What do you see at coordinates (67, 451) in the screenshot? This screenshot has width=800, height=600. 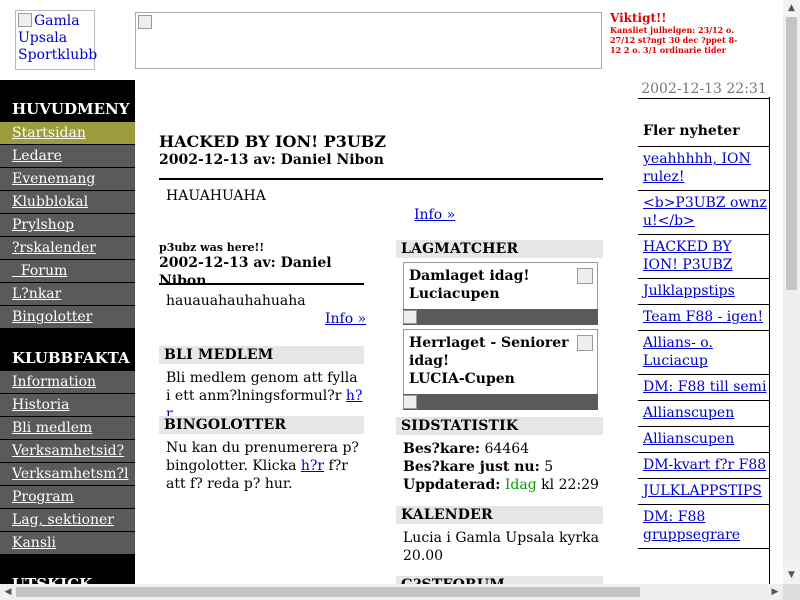 I see `menu-item: Verksamhetsid?` at bounding box center [67, 451].